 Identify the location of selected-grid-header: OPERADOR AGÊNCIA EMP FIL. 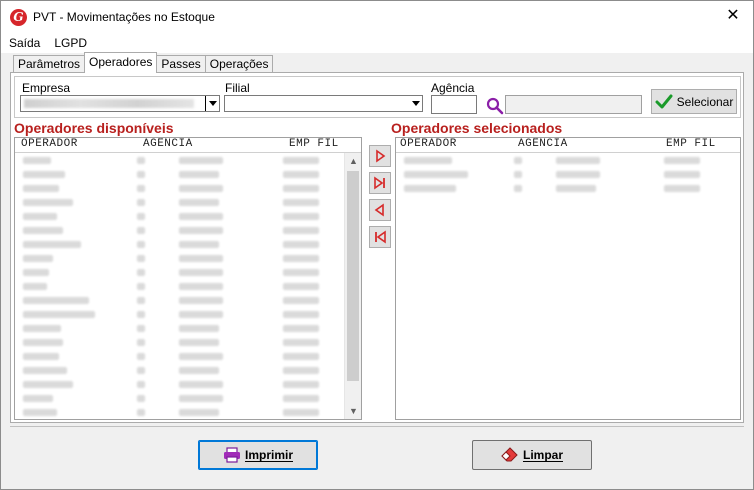
(568, 145).